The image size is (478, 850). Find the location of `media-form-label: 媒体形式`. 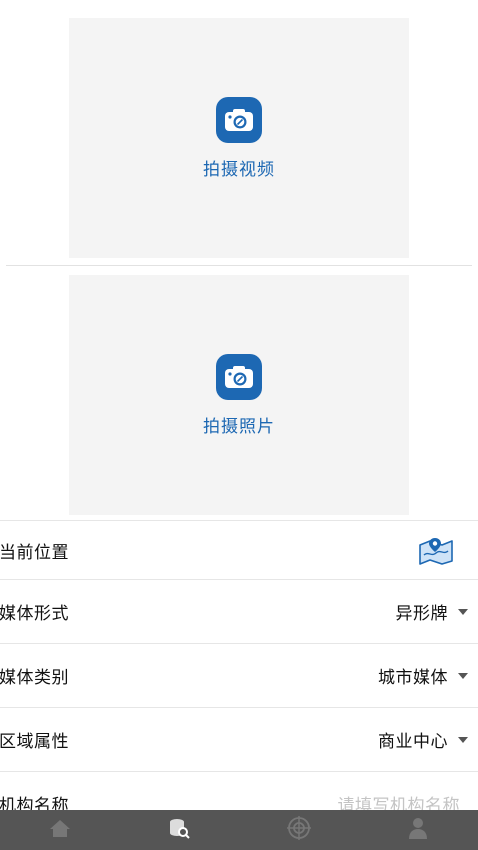

media-form-label: 媒体形式 is located at coordinates (34, 614).